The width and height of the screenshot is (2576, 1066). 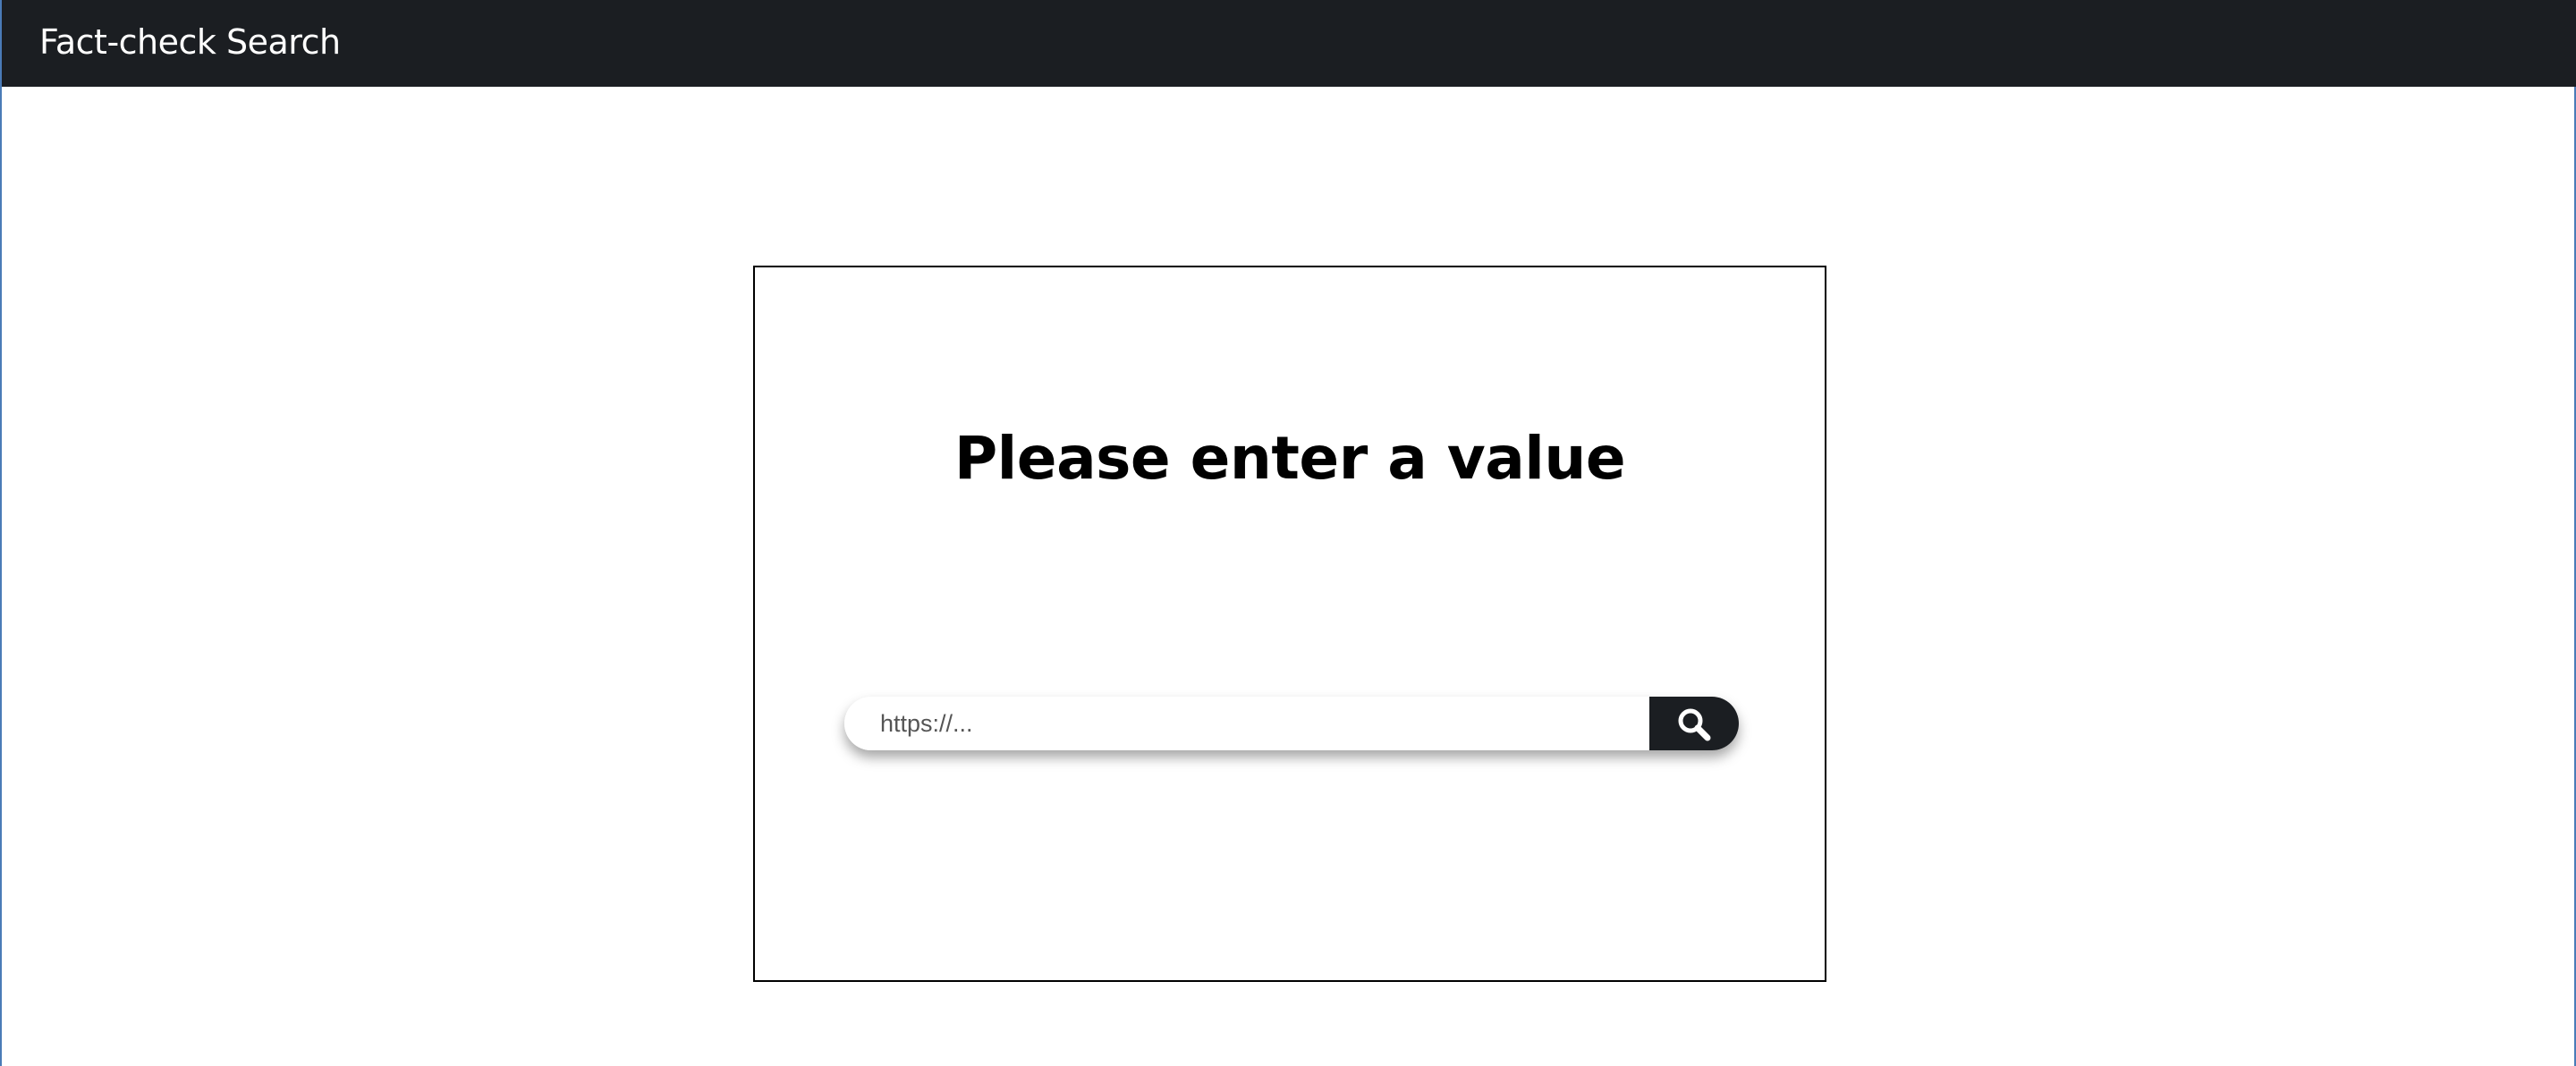 I want to click on search-icon, so click(x=1694, y=724).